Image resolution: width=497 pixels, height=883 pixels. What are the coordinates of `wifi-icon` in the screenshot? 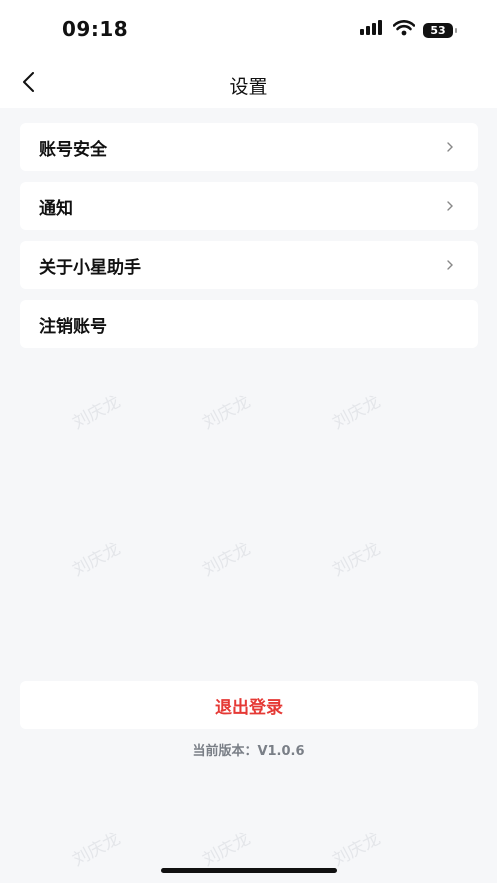 It's located at (404, 30).